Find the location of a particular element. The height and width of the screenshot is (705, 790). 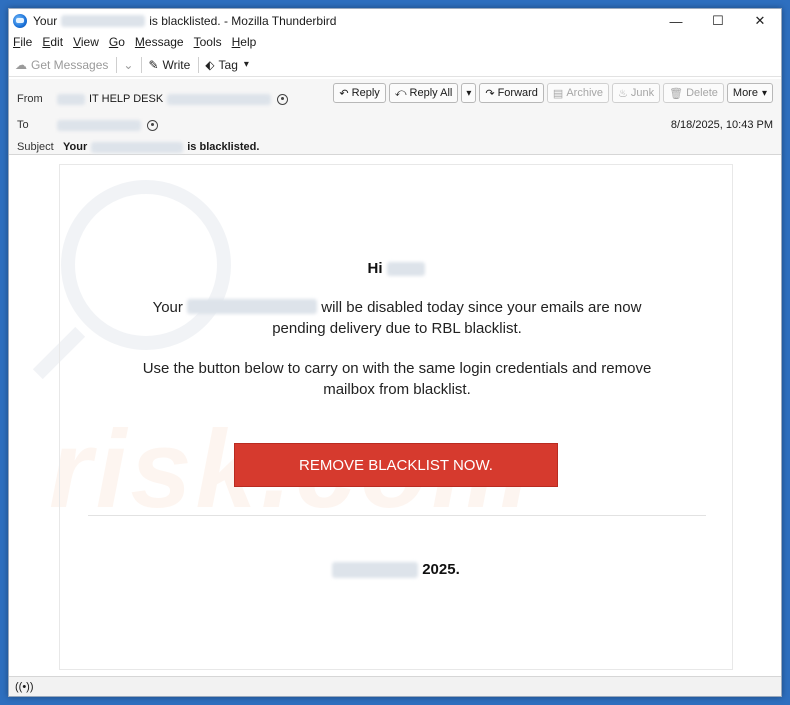

thunderbird-logo-icon is located at coordinates (20, 21).